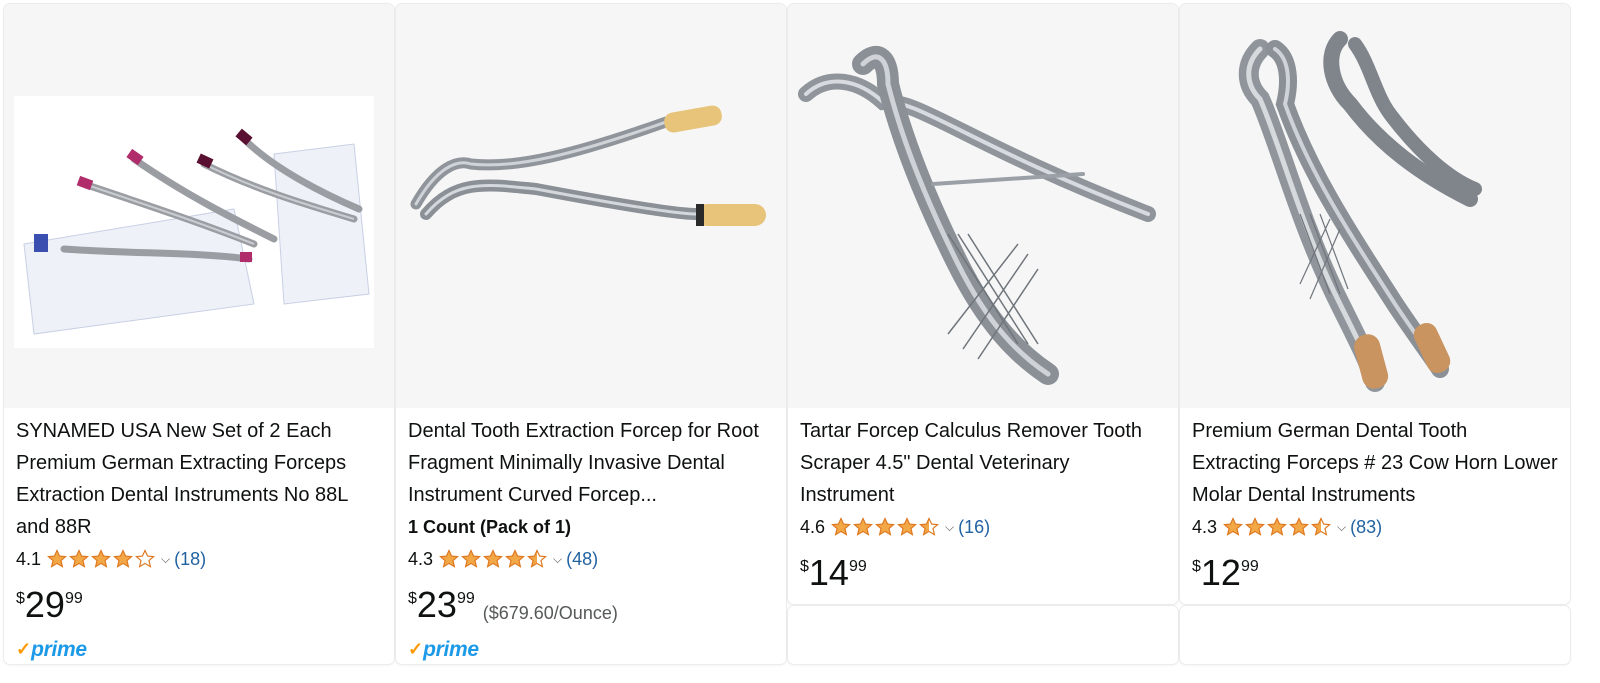  Describe the element at coordinates (199, 649) in the screenshot. I see `prime-badge-1: ✓ prime` at that location.